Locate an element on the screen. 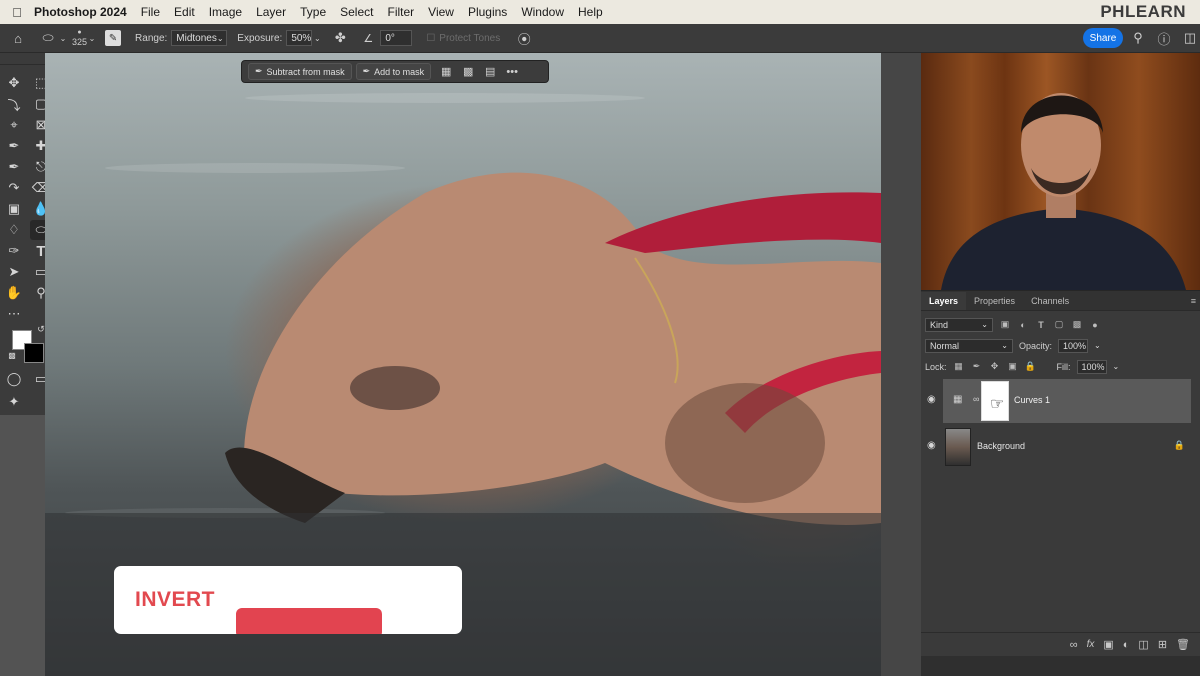 The height and width of the screenshot is (676, 1200). gradient-tool-icon: ▣ is located at coordinates (14, 209).